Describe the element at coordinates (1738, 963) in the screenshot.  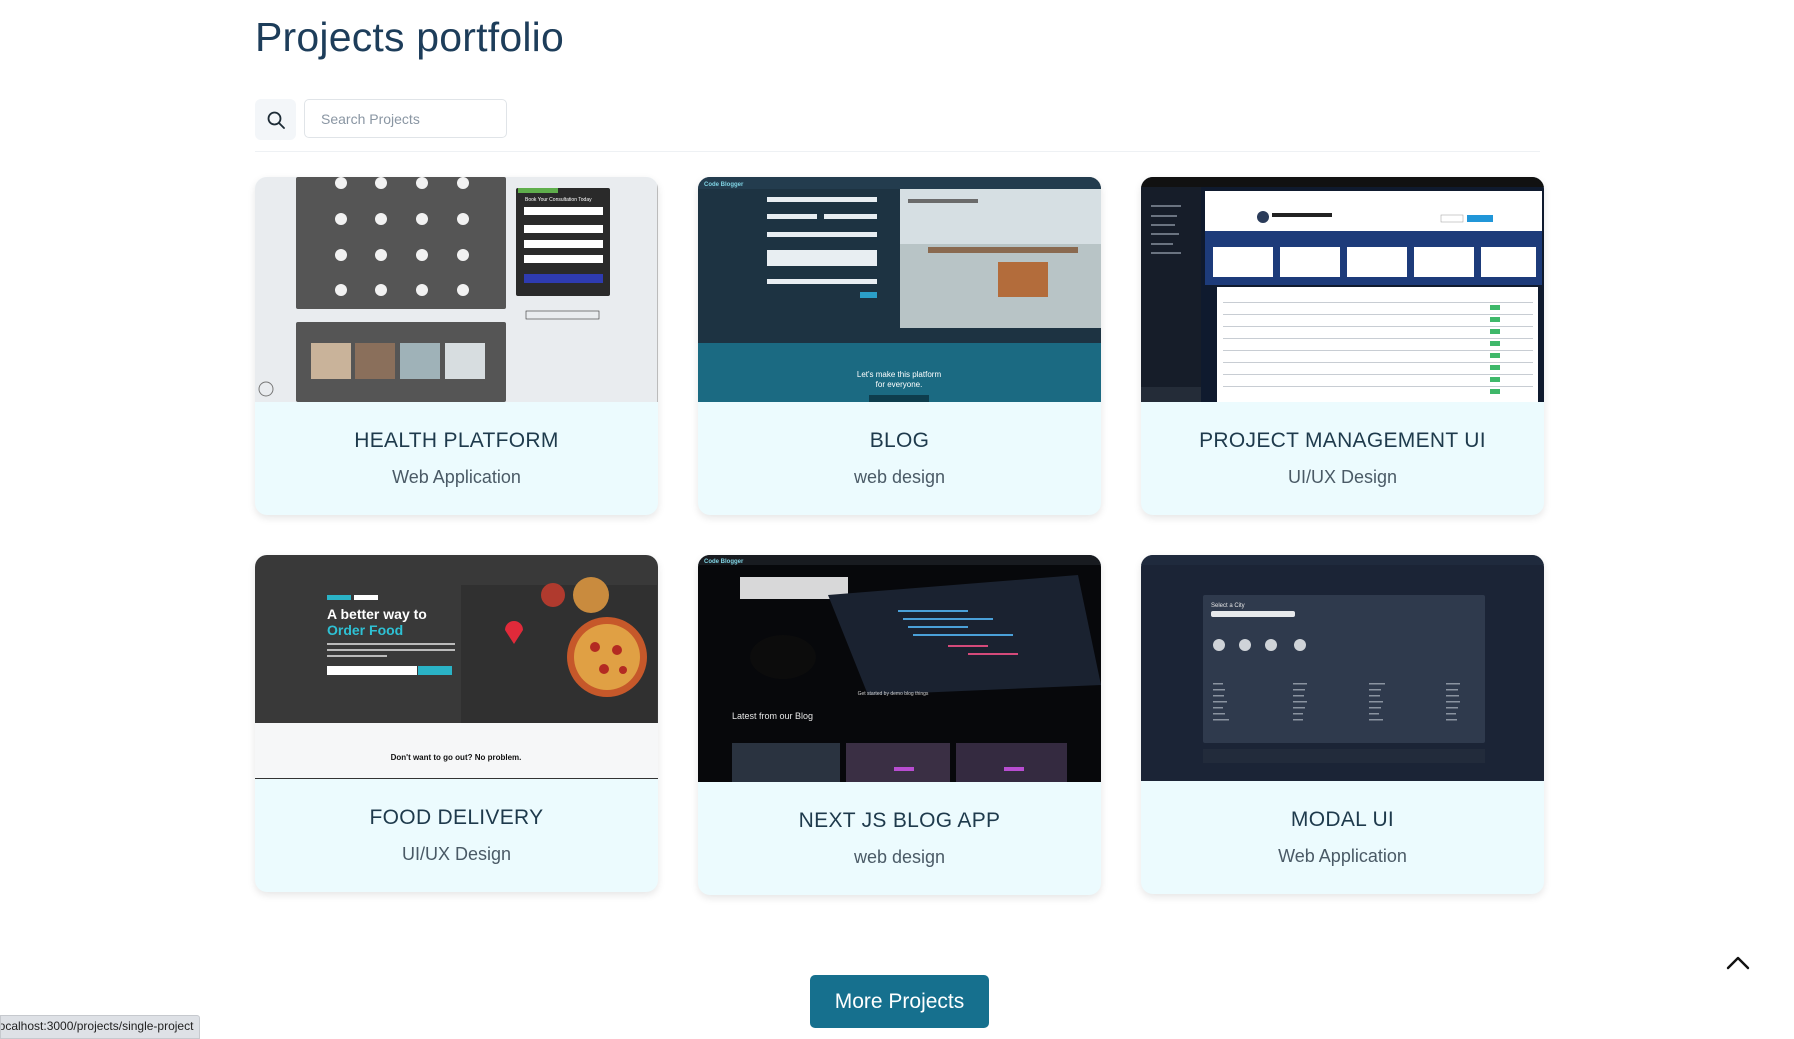
I see `chevron-up-icon` at that location.